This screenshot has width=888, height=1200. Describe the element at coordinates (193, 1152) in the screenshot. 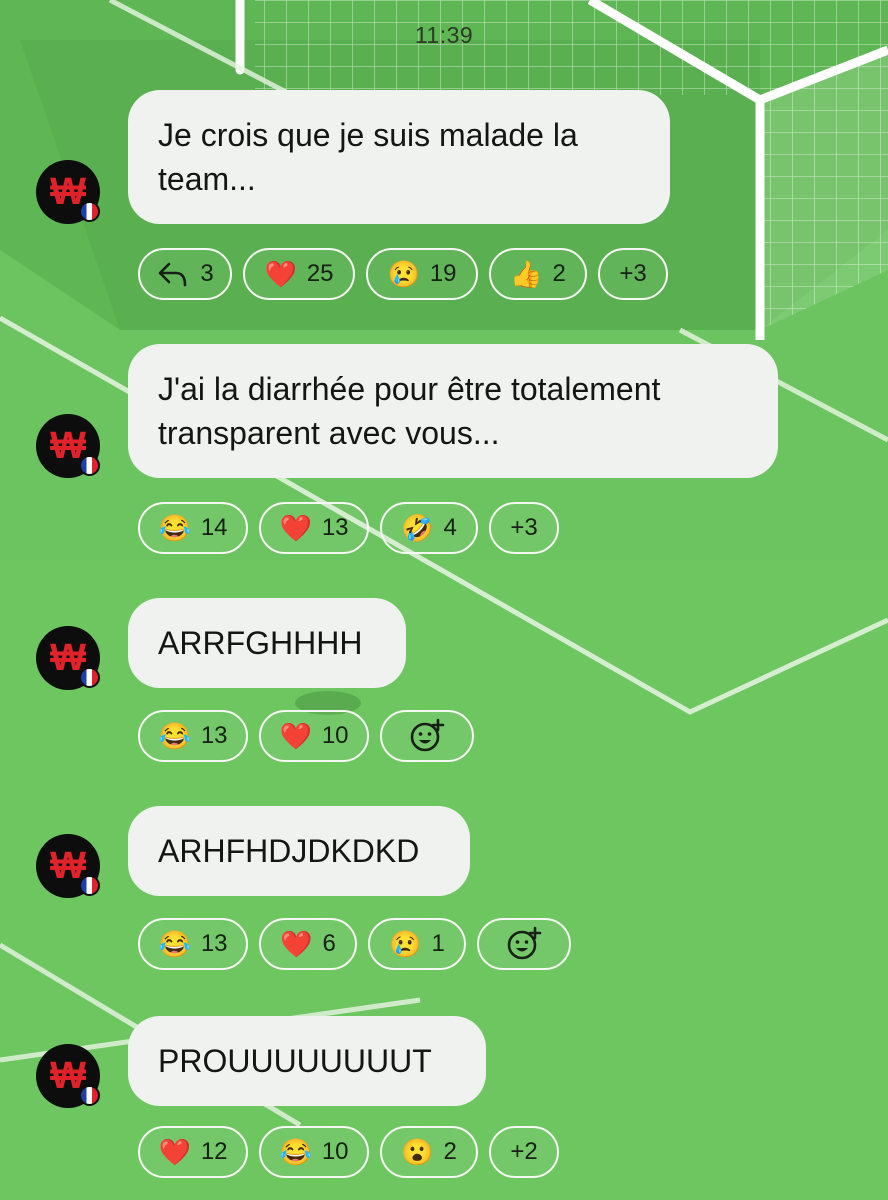

I see `reaction-chip: ❤️ 12` at that location.